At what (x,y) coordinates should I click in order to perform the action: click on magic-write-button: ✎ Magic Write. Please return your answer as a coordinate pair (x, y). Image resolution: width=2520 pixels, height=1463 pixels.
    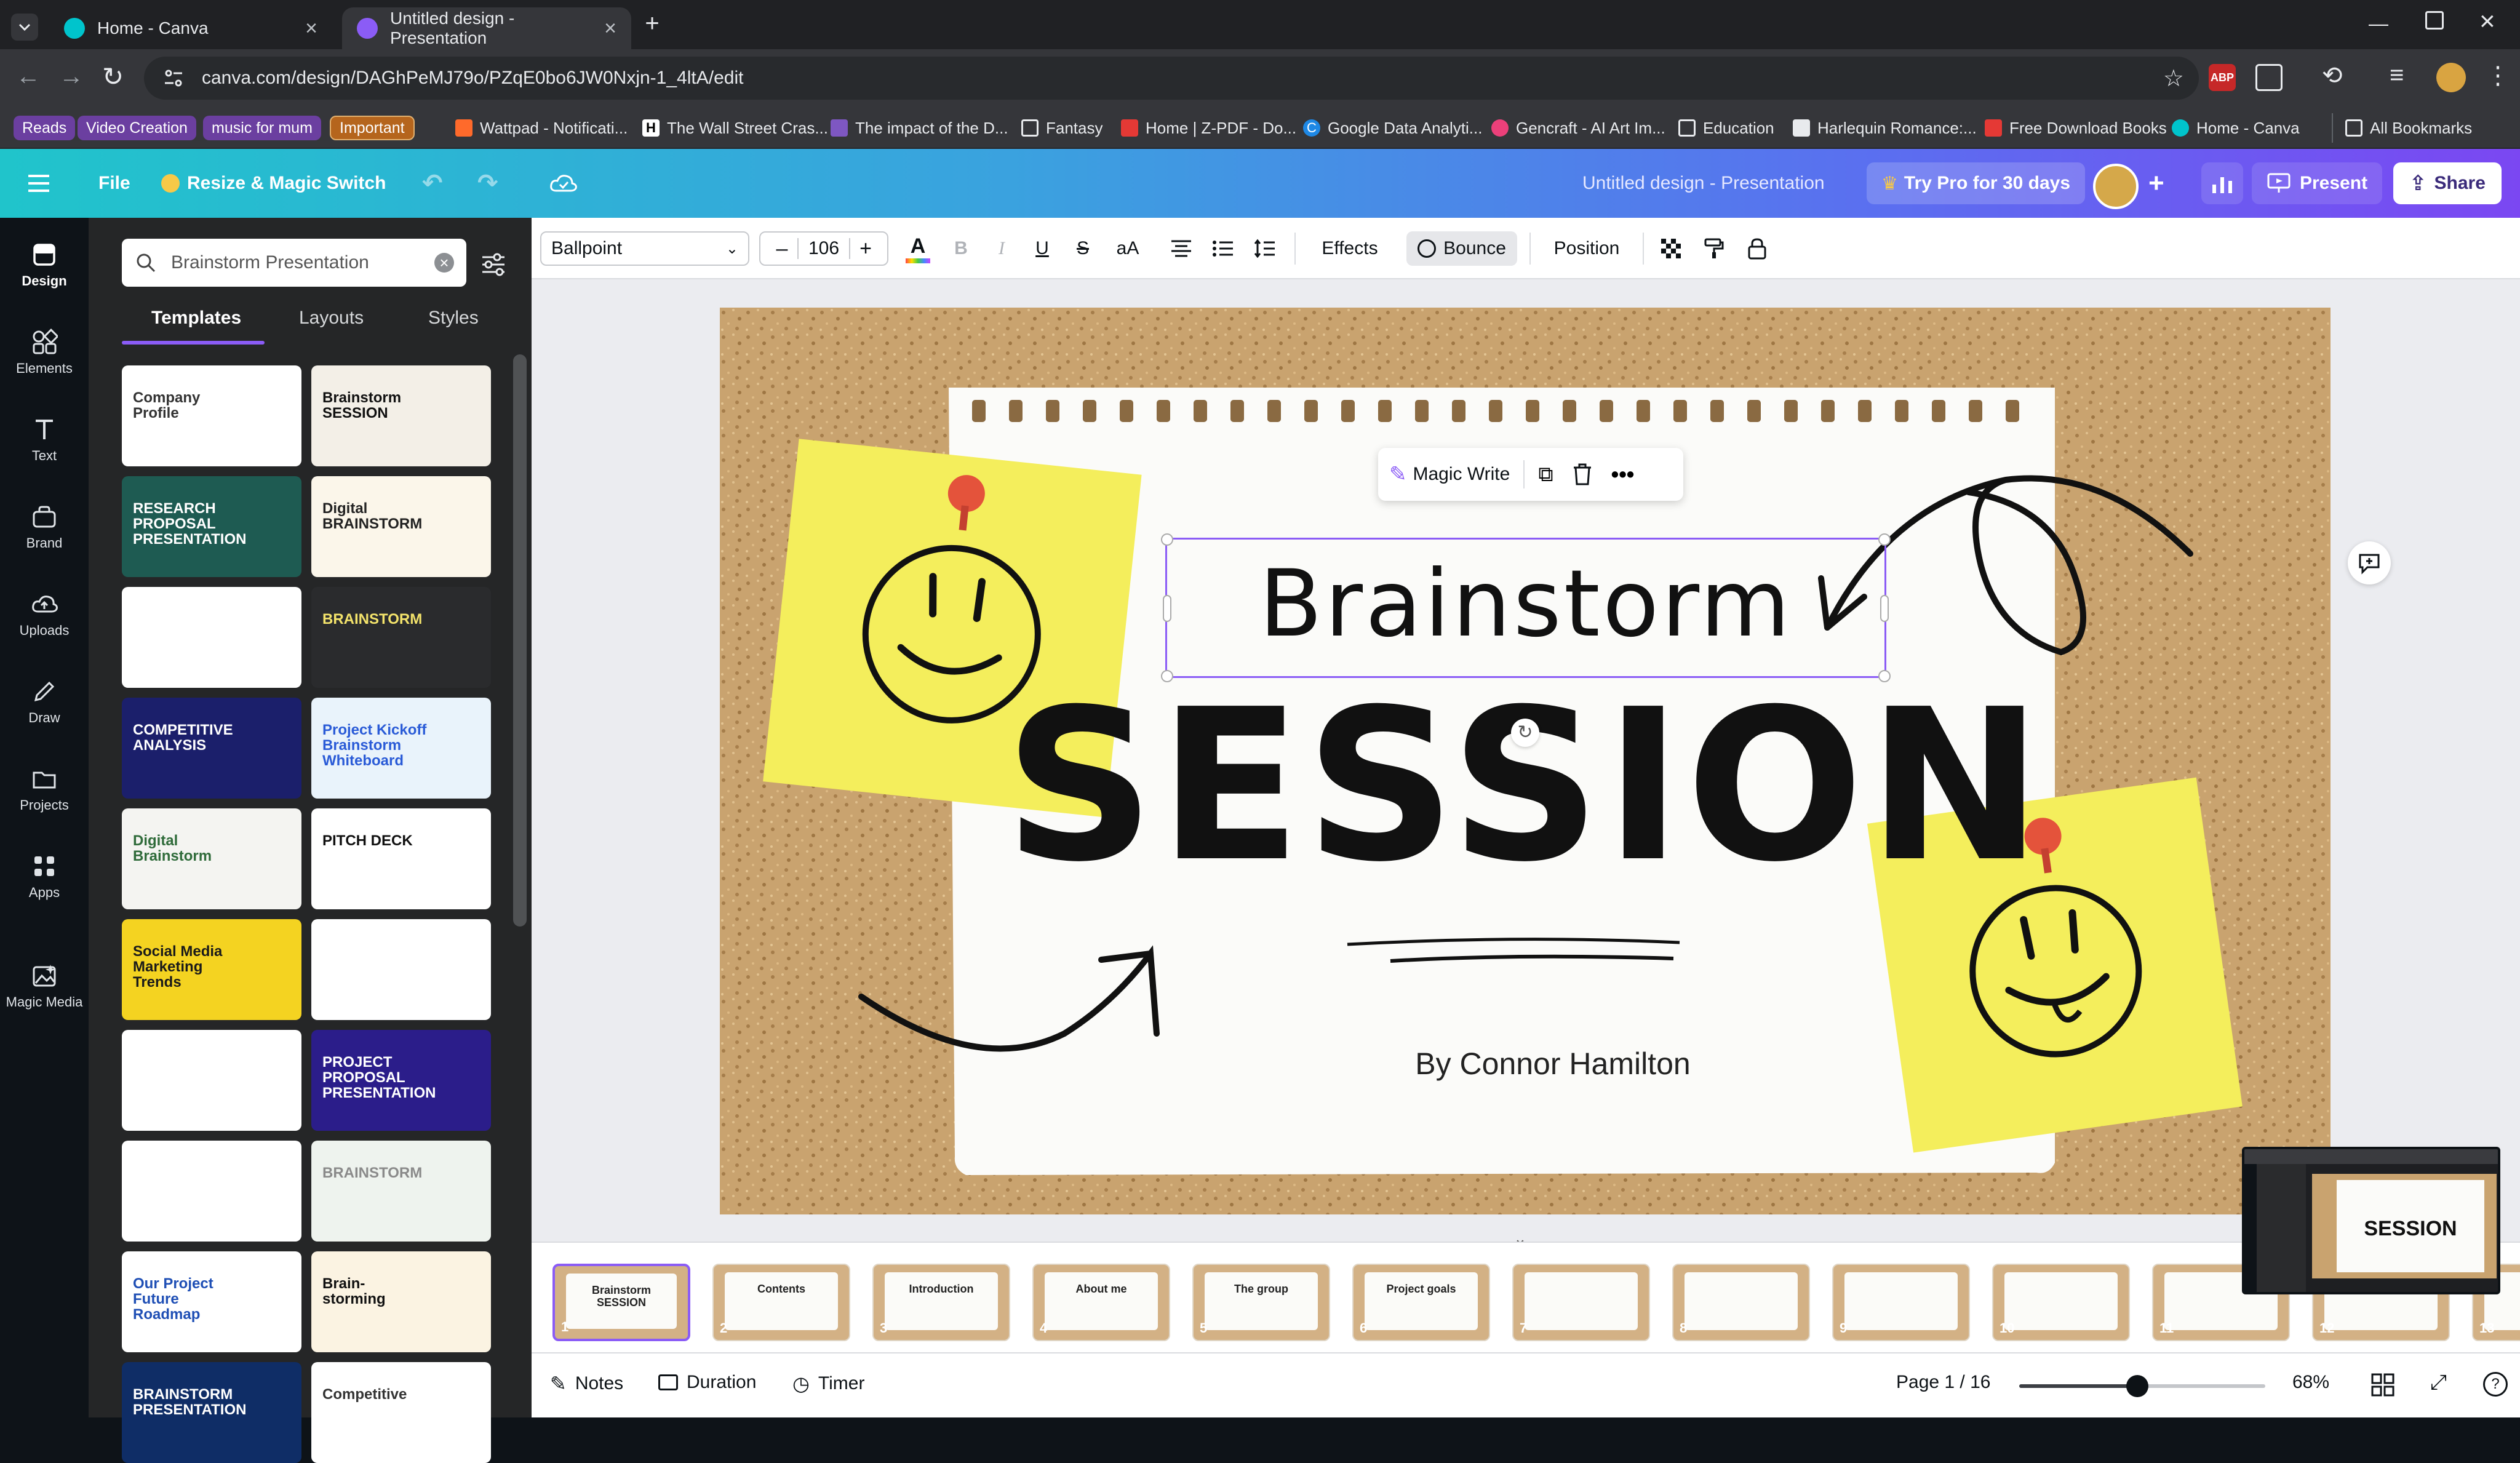
    Looking at the image, I should click on (1449, 474).